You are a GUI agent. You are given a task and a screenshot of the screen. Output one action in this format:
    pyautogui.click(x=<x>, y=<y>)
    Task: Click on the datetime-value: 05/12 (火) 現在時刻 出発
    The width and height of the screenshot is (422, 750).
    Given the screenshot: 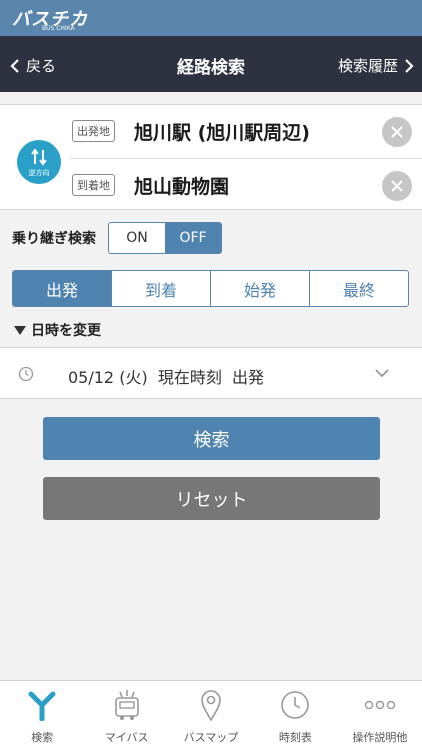 What is the action you would take?
    pyautogui.click(x=166, y=377)
    